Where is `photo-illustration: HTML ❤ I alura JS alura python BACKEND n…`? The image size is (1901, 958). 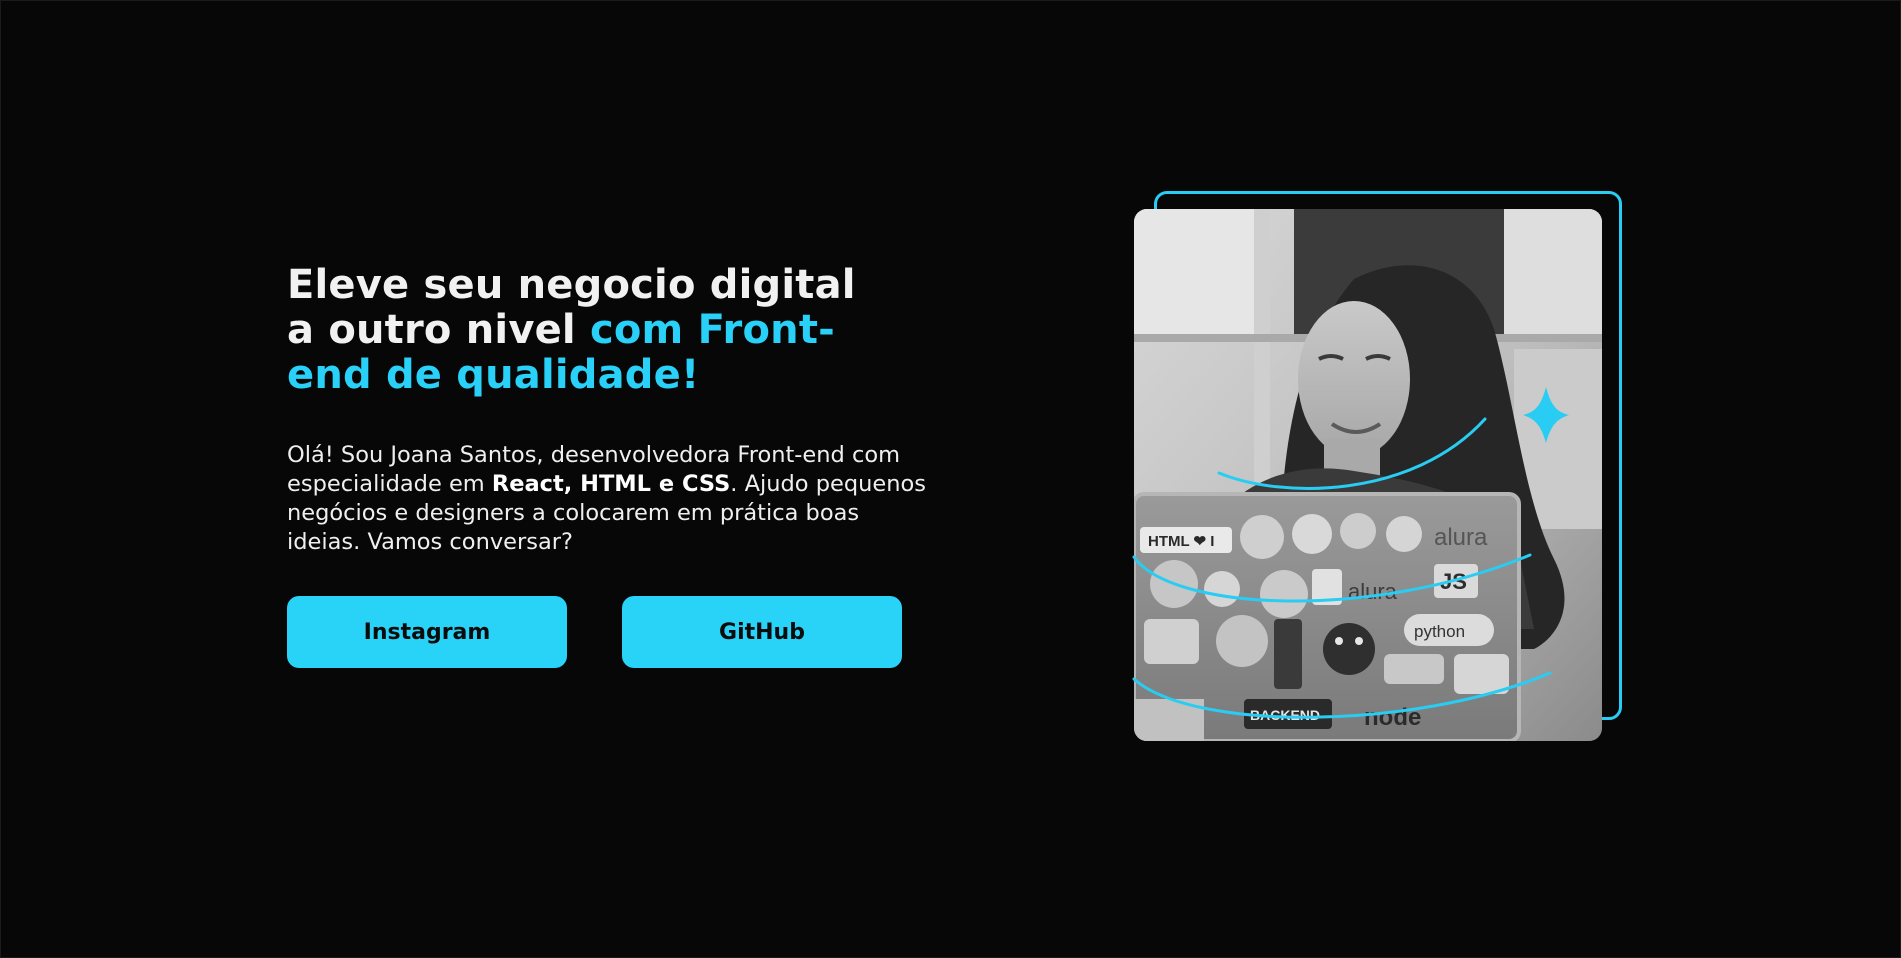
photo-illustration: HTML ❤ I alura JS alura python BACKEND n… is located at coordinates (1368, 475).